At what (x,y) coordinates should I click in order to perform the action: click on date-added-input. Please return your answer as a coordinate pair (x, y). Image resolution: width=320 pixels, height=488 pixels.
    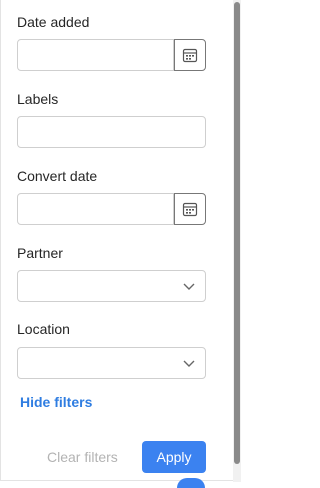
    Looking at the image, I should click on (95, 55).